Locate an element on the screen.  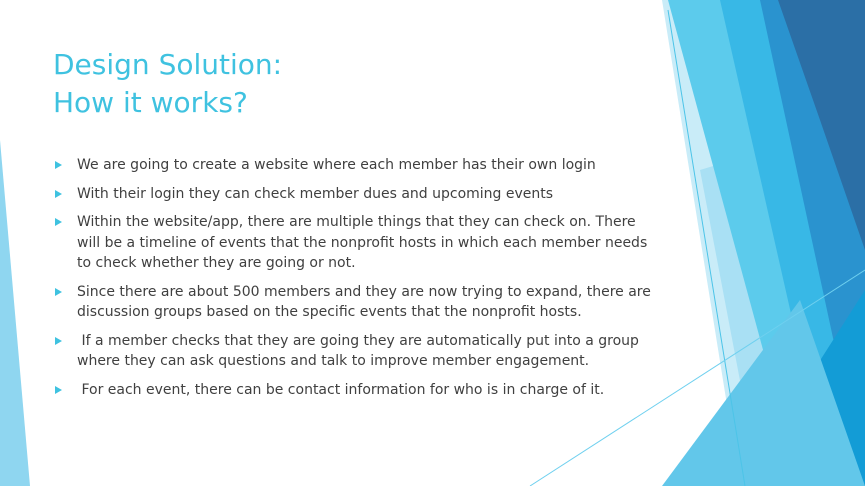
slide-title-line-2: How it works? is located at coordinates (150, 102).